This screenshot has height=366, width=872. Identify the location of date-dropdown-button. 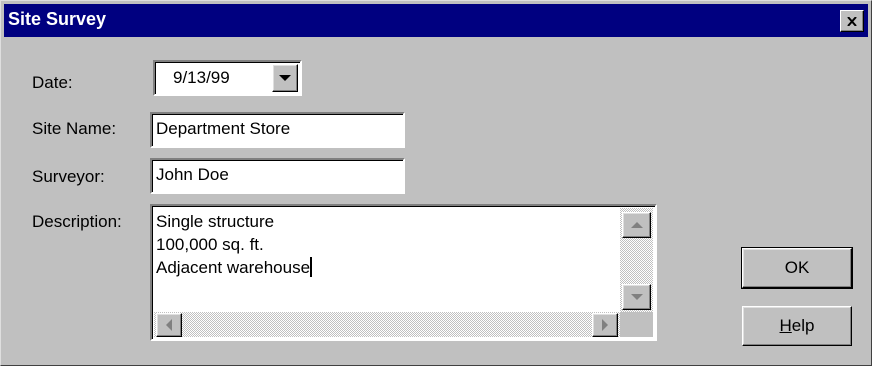
(285, 78).